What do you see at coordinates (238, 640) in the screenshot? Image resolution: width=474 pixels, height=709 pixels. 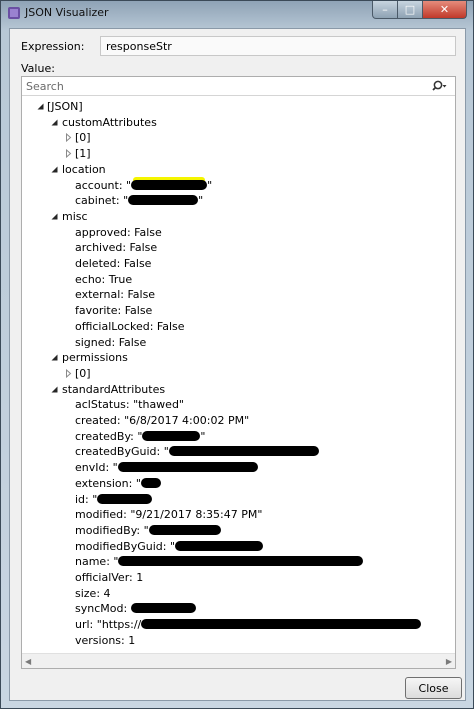 I see `tree-node: versions: 1` at bounding box center [238, 640].